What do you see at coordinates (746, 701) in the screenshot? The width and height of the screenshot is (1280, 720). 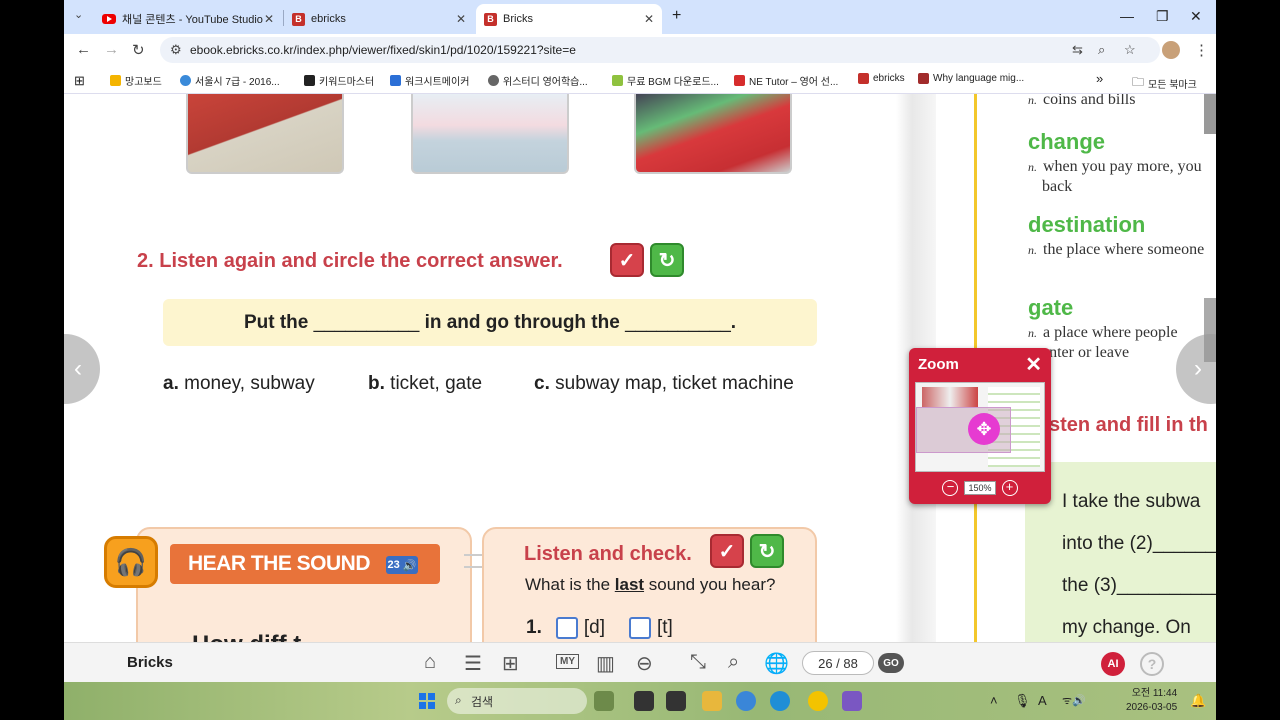 I see `chrome-icon` at bounding box center [746, 701].